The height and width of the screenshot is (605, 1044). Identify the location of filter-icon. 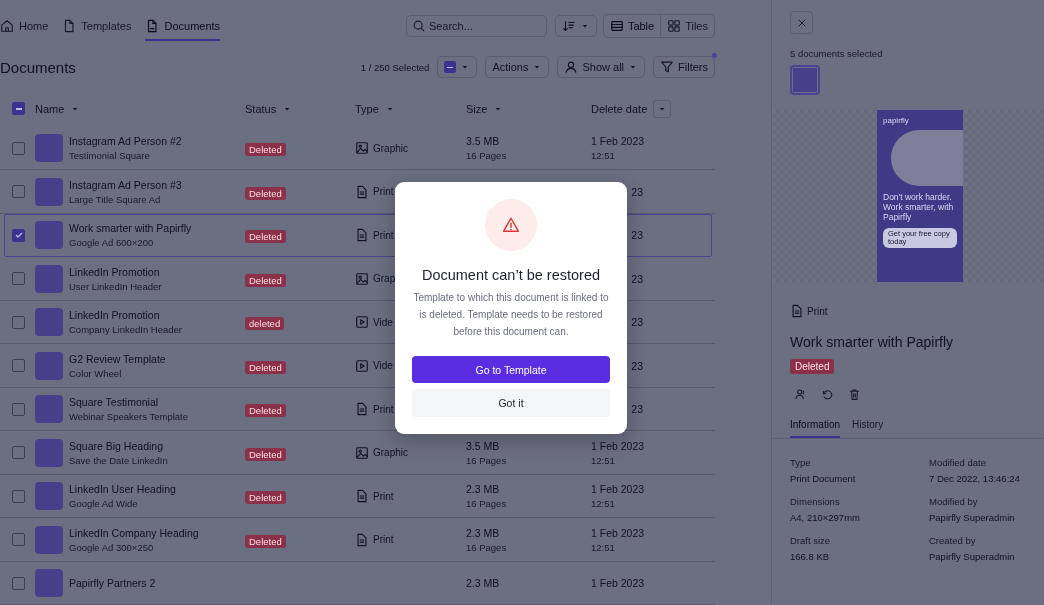
(667, 67).